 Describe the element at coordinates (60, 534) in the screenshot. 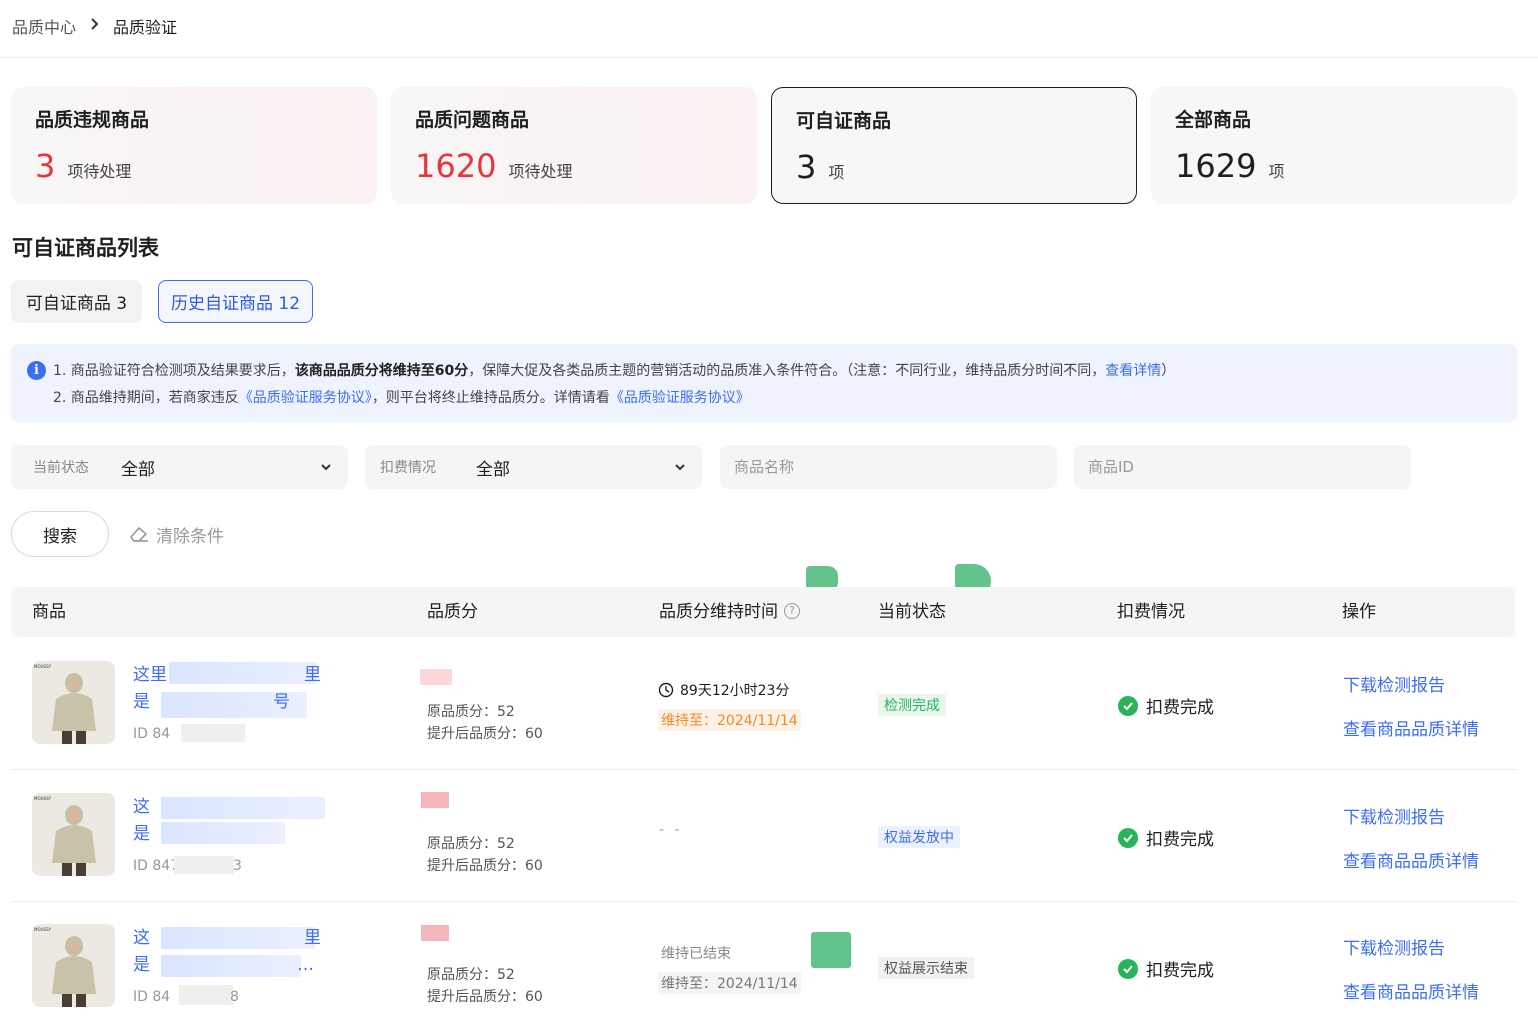

I see `search-button: 搜索` at that location.